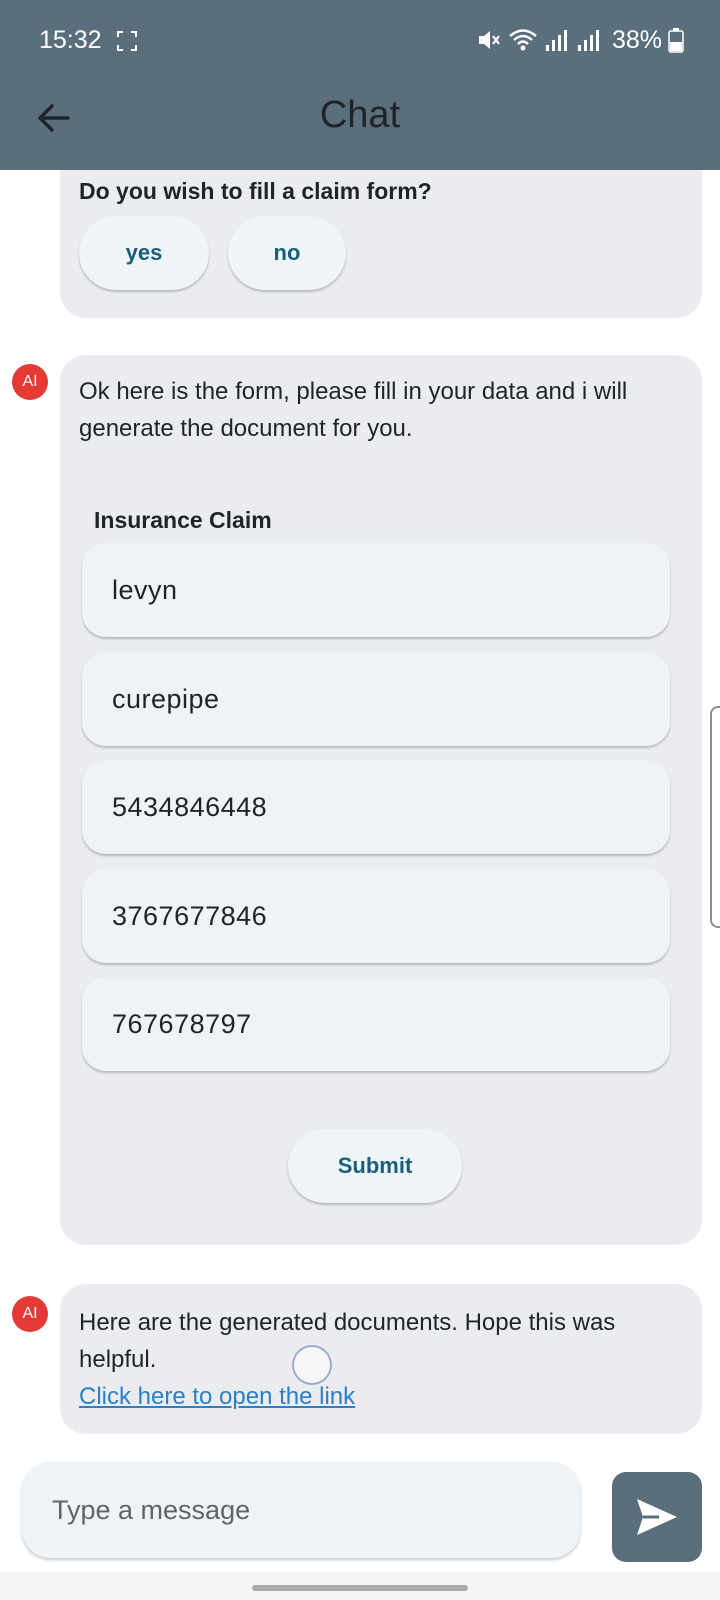  I want to click on send-icon, so click(657, 1517).